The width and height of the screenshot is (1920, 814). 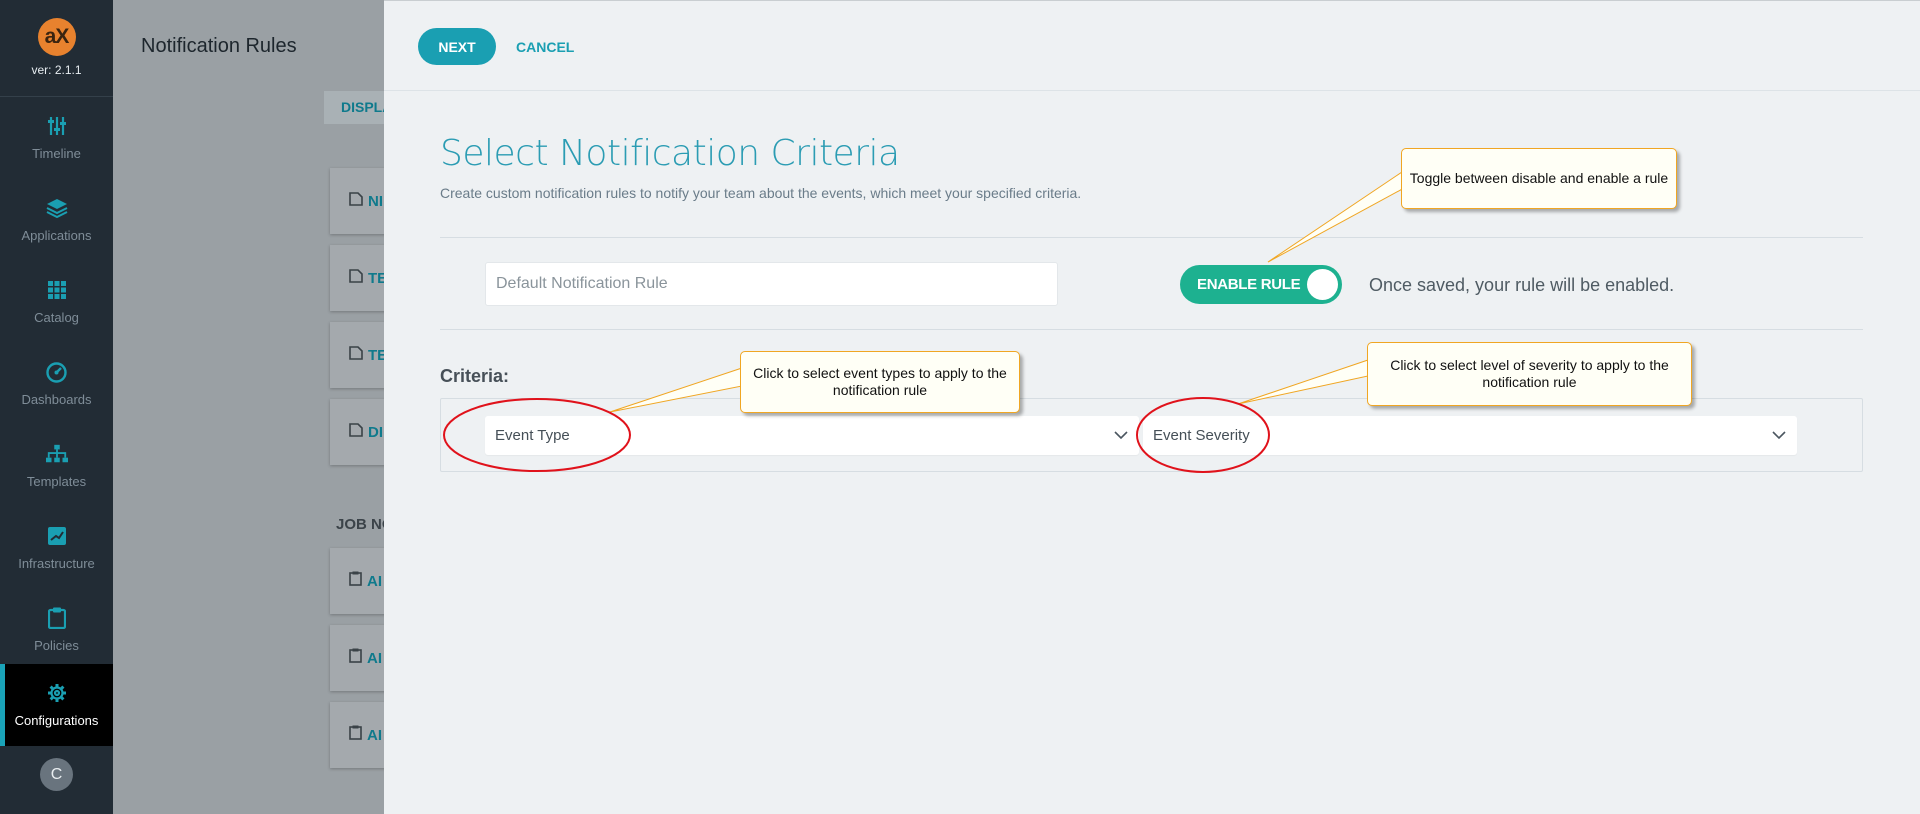 What do you see at coordinates (475, 376) in the screenshot?
I see `criteria-label: Criteria:` at bounding box center [475, 376].